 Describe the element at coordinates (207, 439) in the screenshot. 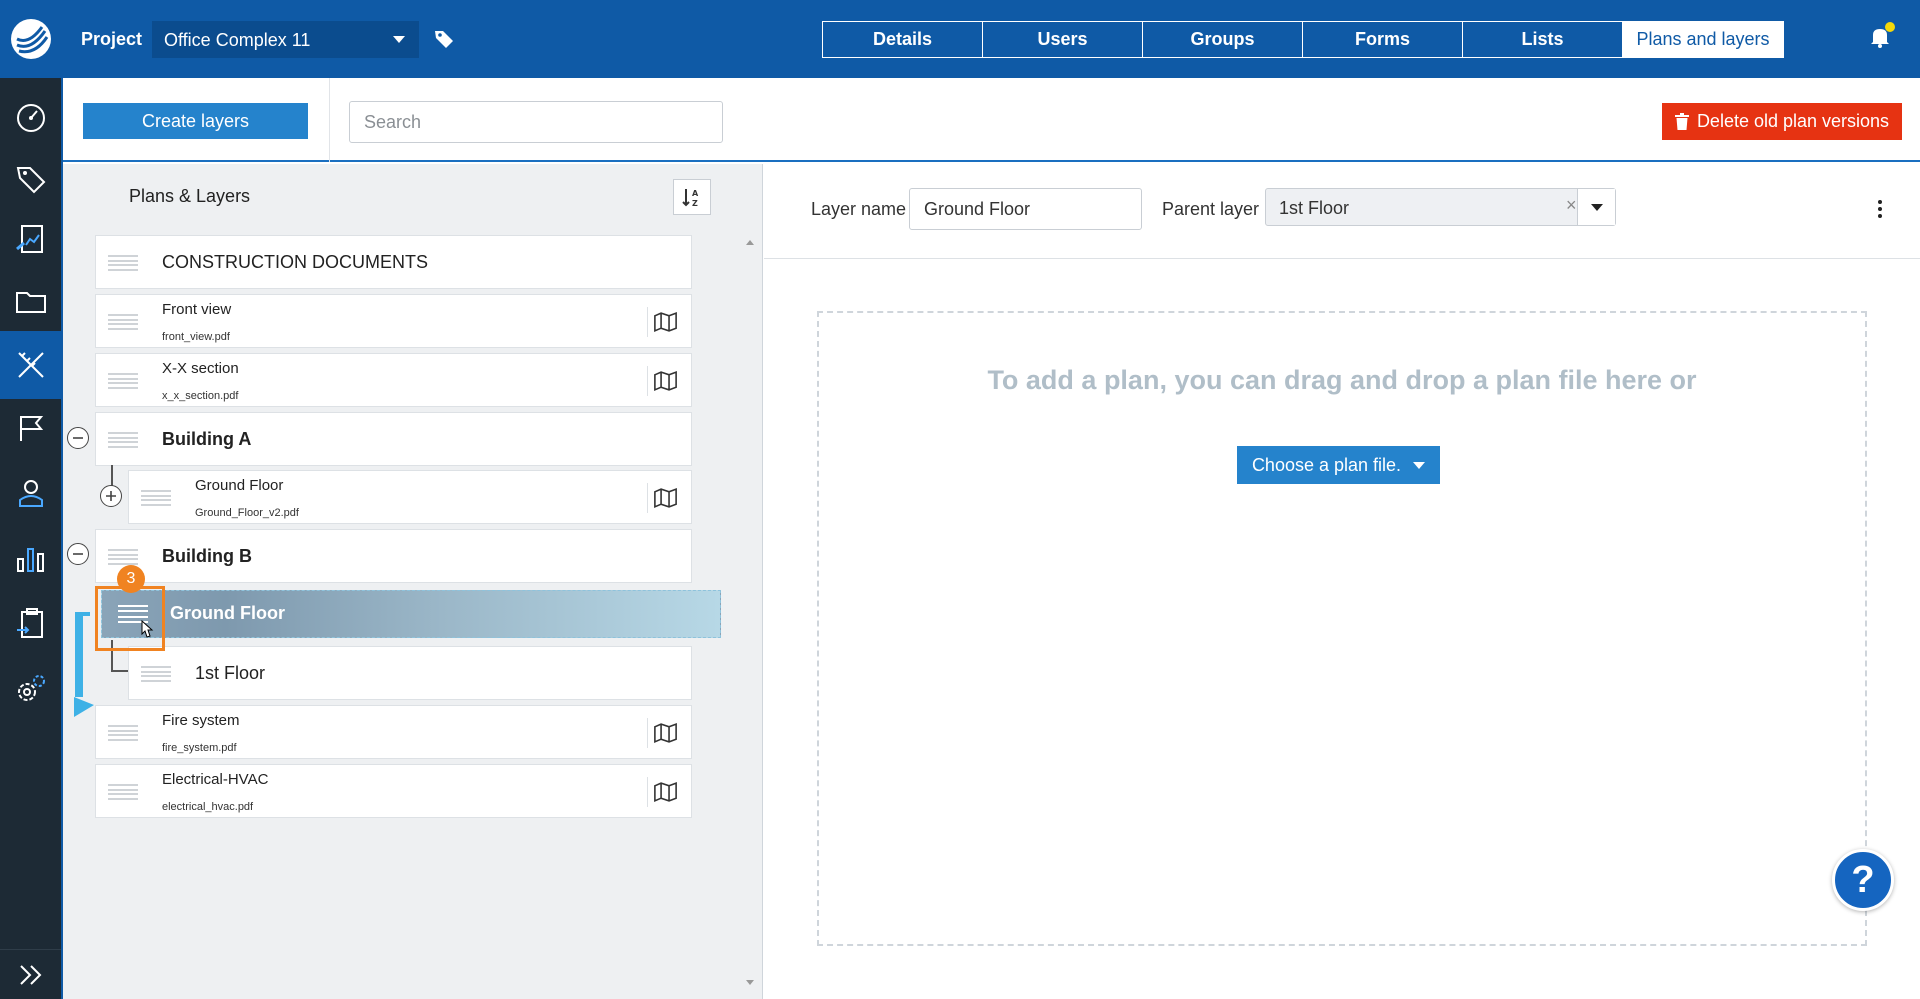

I see `layer-name: Building A` at that location.